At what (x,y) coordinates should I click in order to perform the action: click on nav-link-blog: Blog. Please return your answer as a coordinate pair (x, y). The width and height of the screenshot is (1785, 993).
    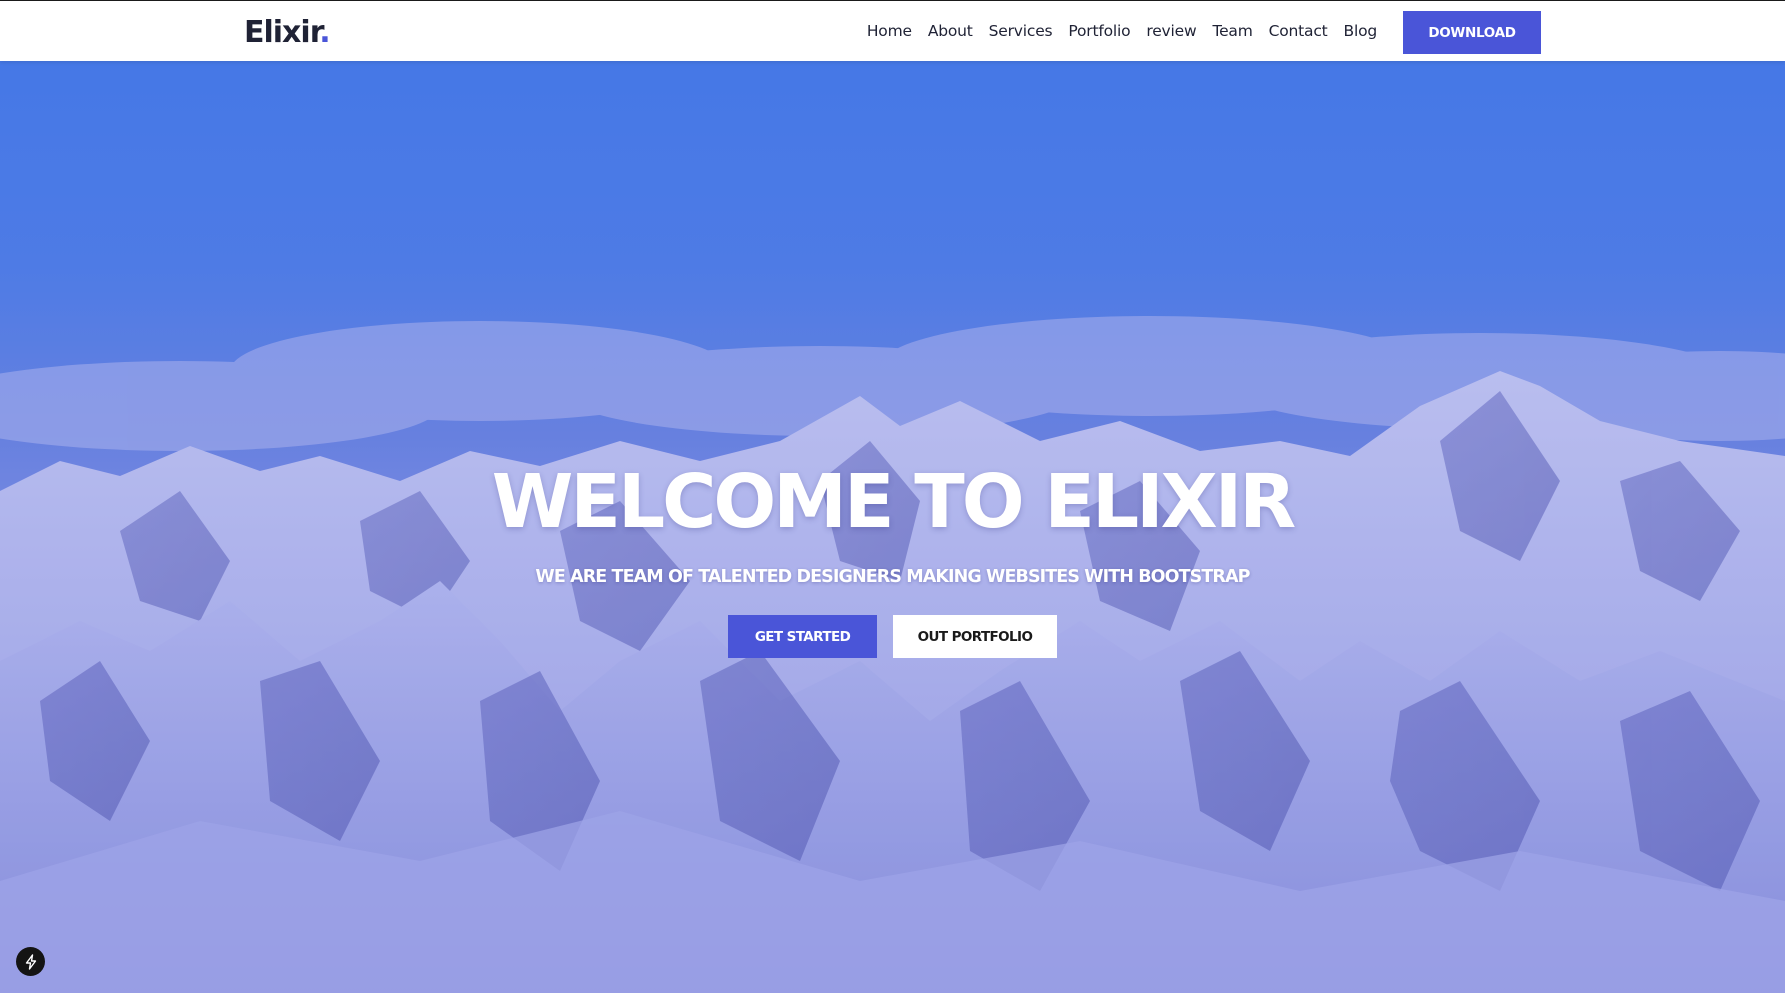
    Looking at the image, I should click on (1361, 31).